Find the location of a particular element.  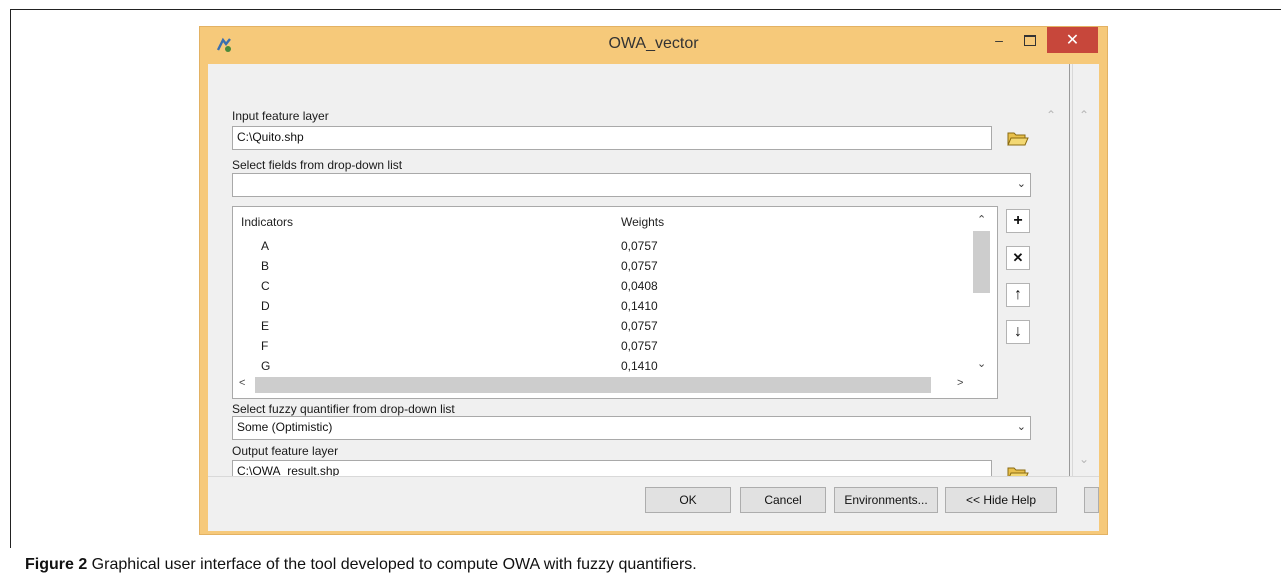

minimize-icon: – is located at coordinates (999, 40).